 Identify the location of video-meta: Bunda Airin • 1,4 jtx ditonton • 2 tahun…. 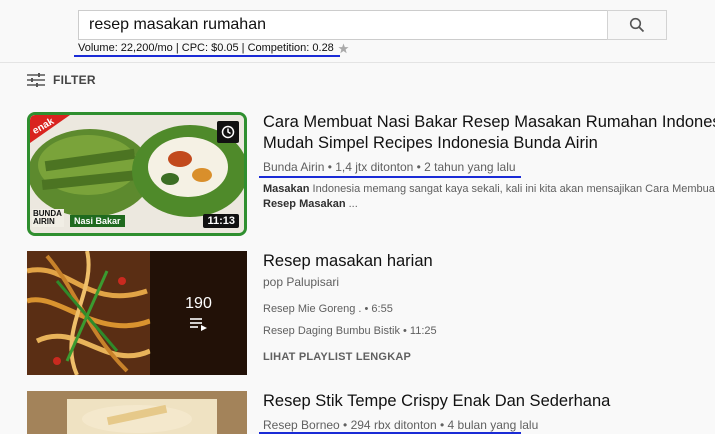
(389, 167).